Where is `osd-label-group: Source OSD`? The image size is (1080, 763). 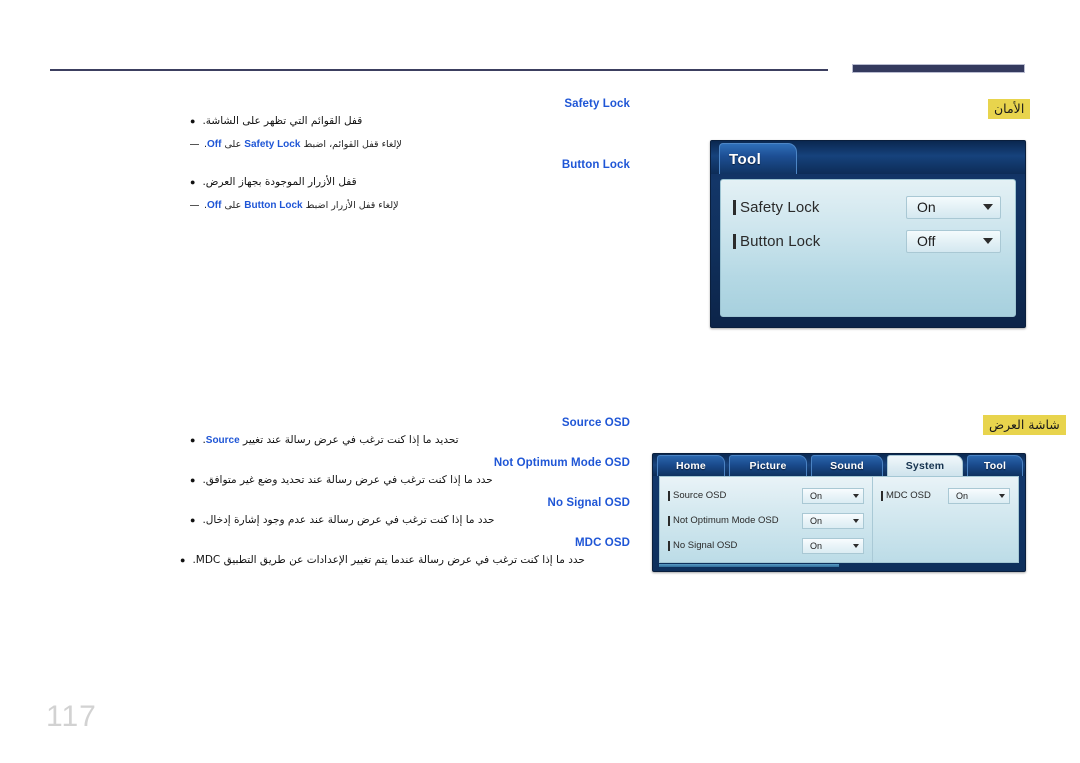 osd-label-group: Source OSD is located at coordinates (697, 495).